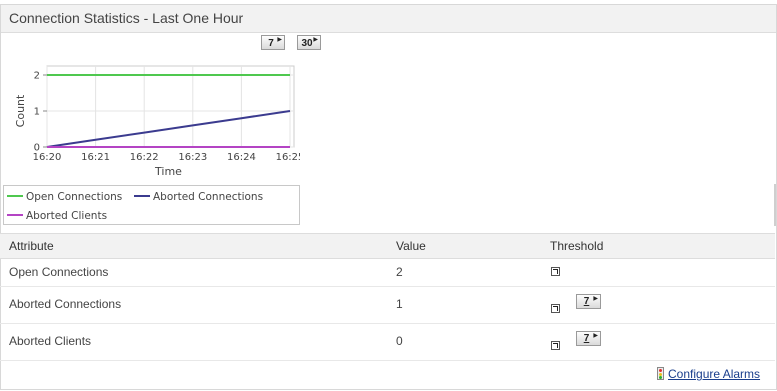 This screenshot has width=777, height=391. I want to click on x-tick-label: 16:23, so click(192, 157).